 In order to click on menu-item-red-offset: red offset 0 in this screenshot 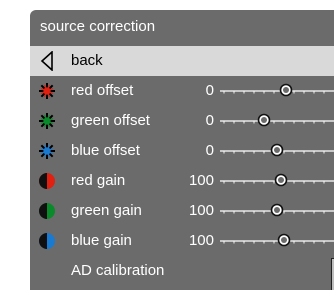, I will do `click(182, 91)`.